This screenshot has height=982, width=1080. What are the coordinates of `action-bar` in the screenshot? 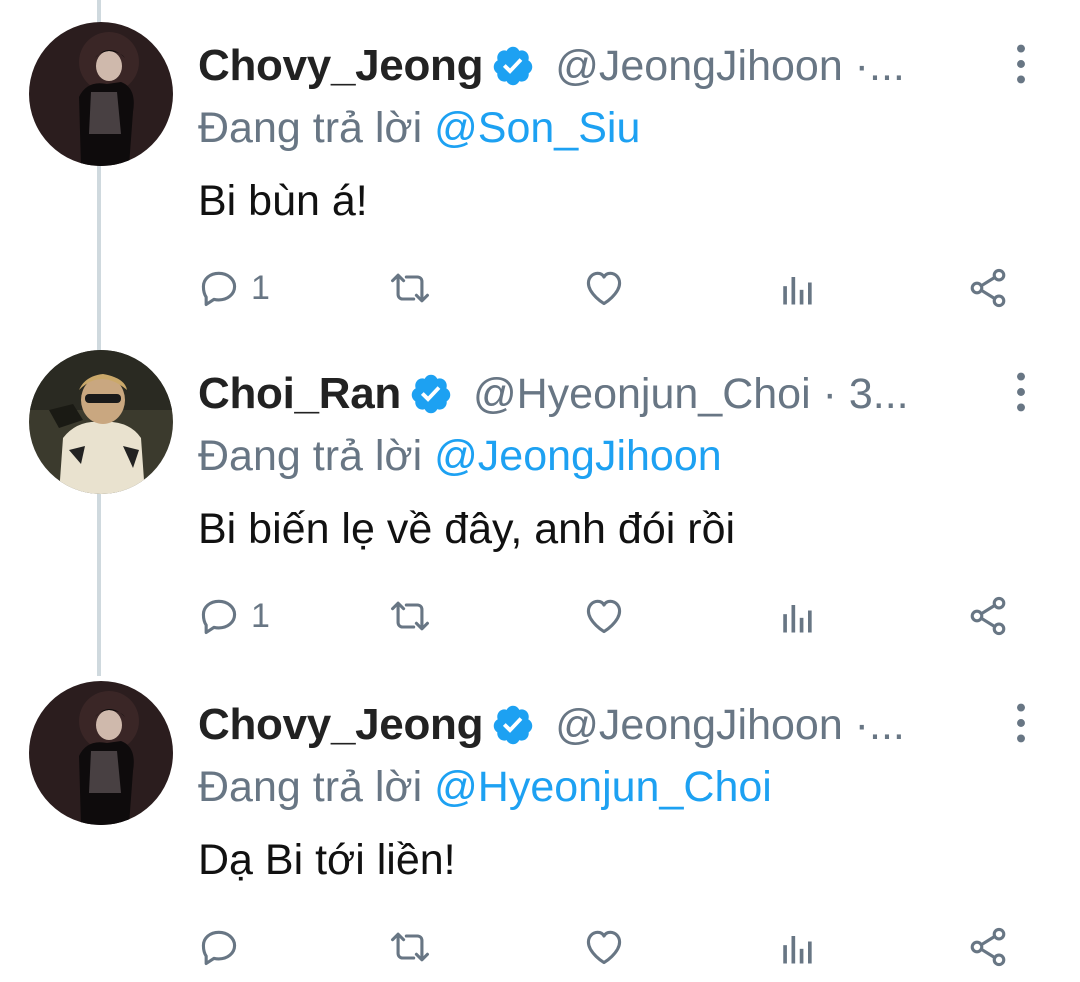 It's located at (540, 947).